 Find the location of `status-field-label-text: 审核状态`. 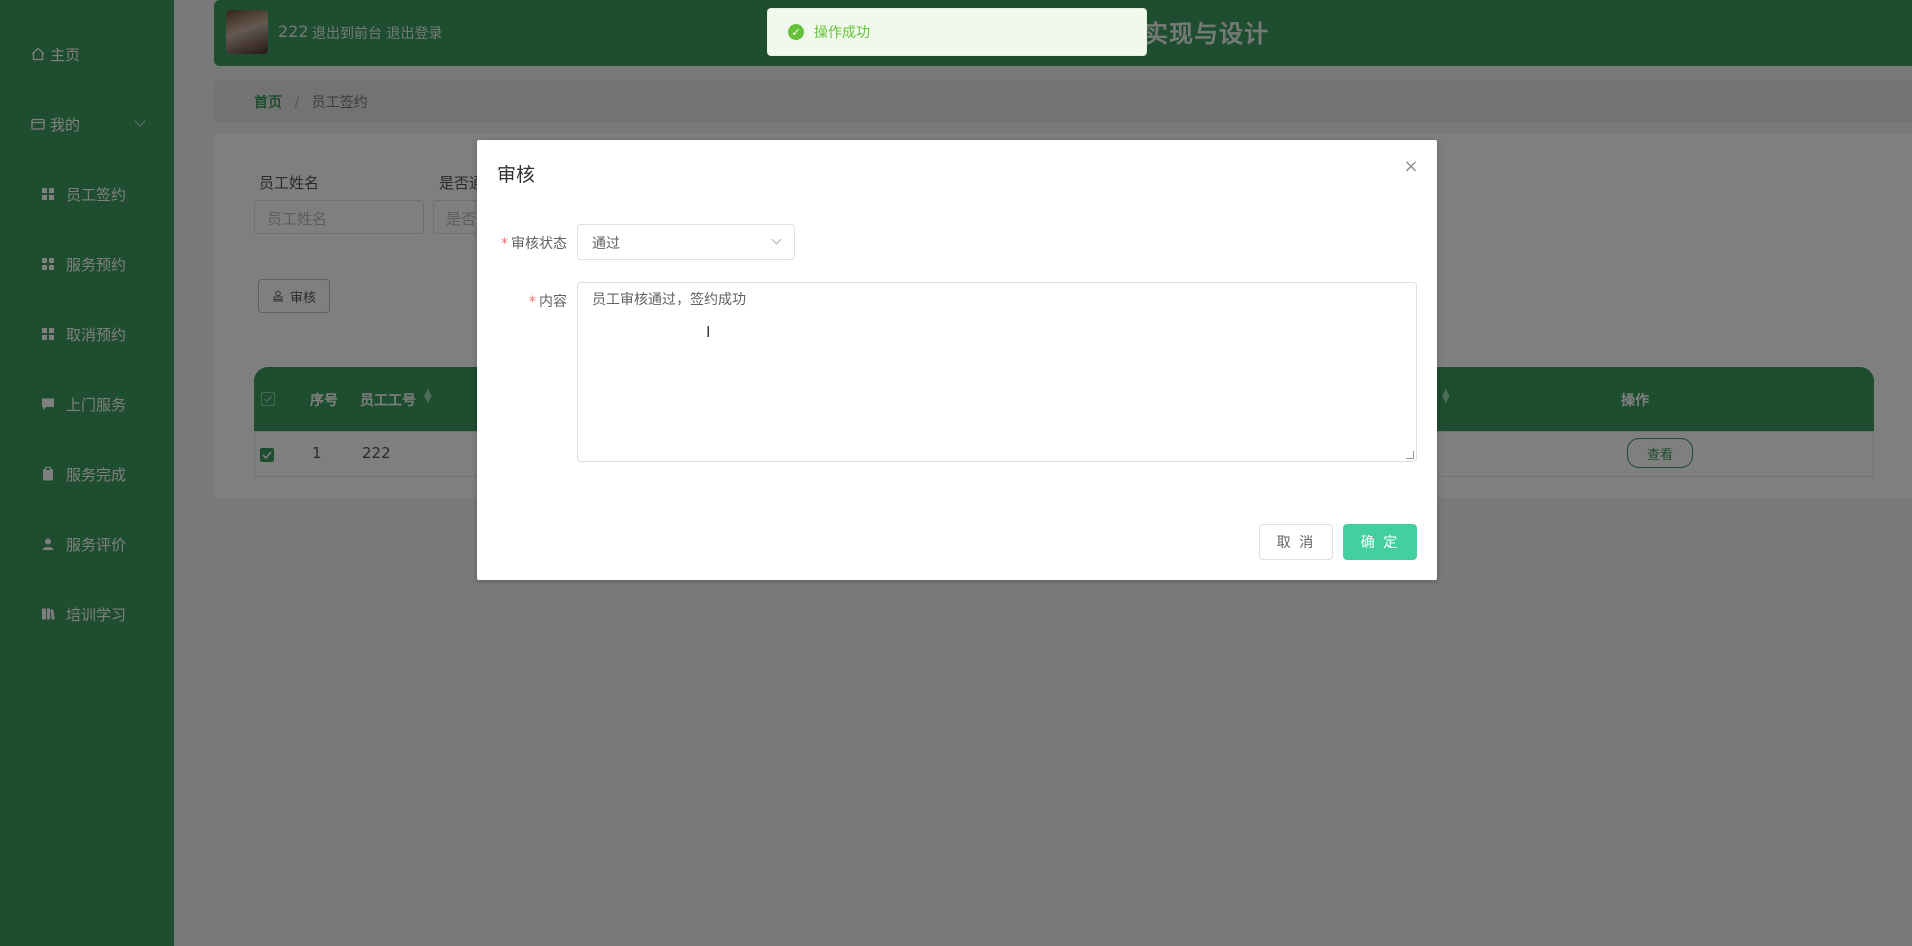

status-field-label-text: 审核状态 is located at coordinates (539, 244).